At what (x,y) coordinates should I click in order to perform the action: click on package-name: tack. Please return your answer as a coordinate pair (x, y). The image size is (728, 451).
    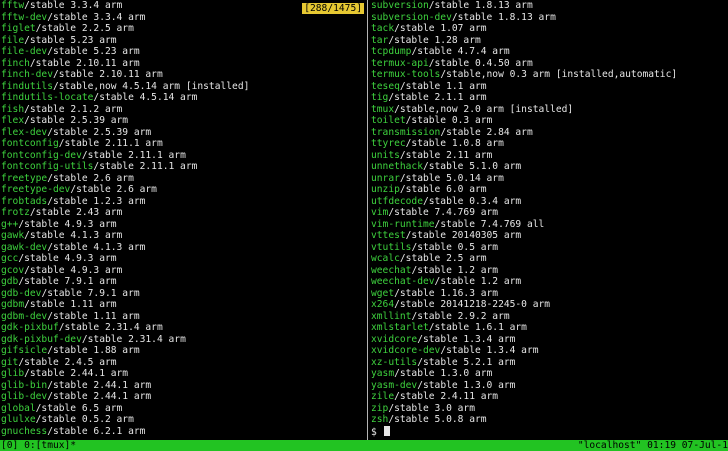
    Looking at the image, I should click on (383, 28).